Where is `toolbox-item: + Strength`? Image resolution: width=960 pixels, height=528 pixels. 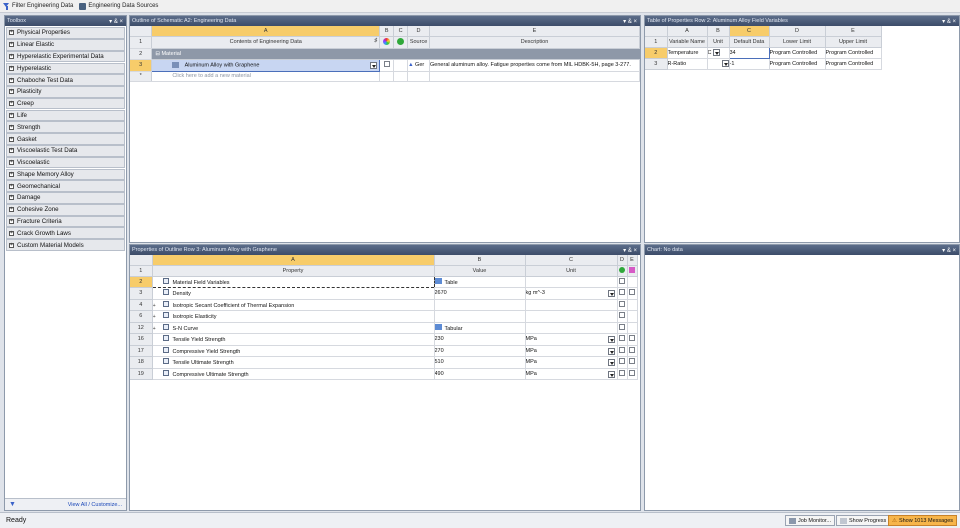
toolbox-item: + Strength is located at coordinates (65, 127).